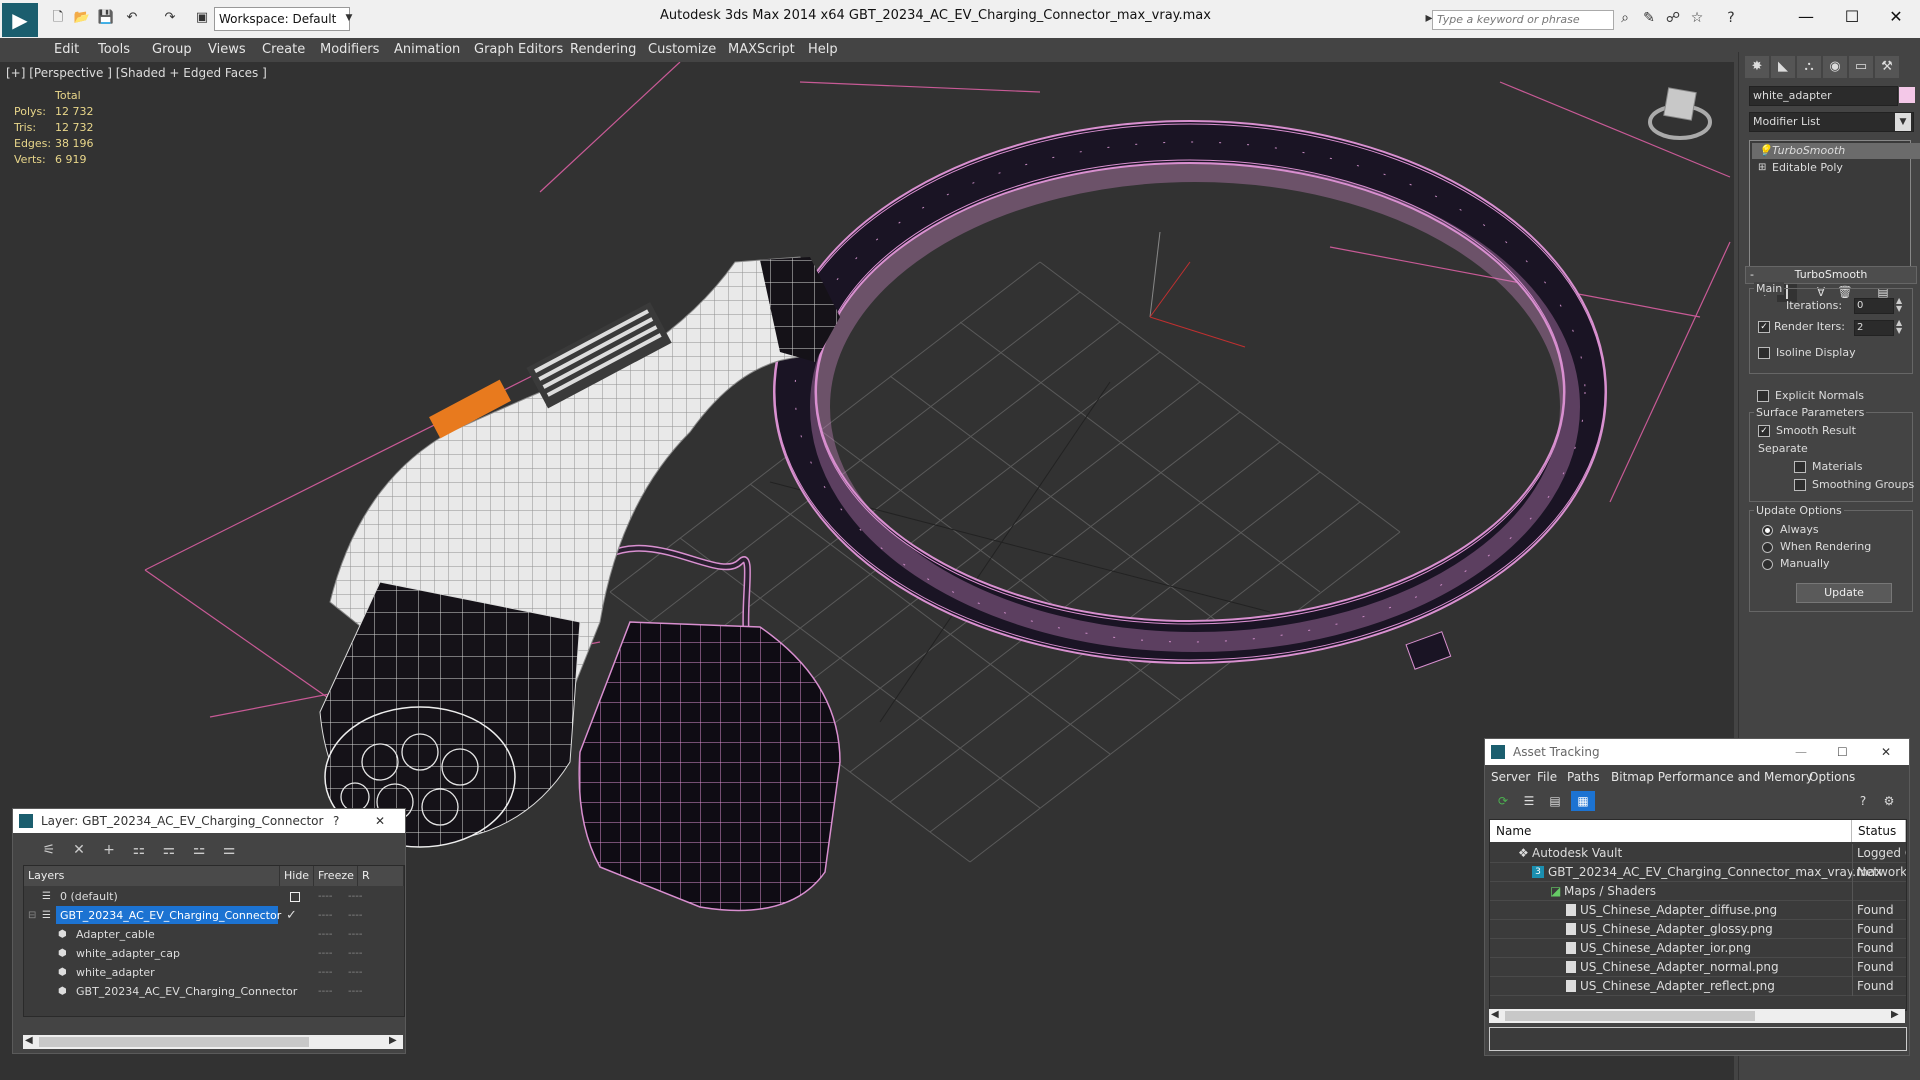 The height and width of the screenshot is (1080, 1920). Describe the element at coordinates (823, 50) in the screenshot. I see `menu-help: Help` at that location.